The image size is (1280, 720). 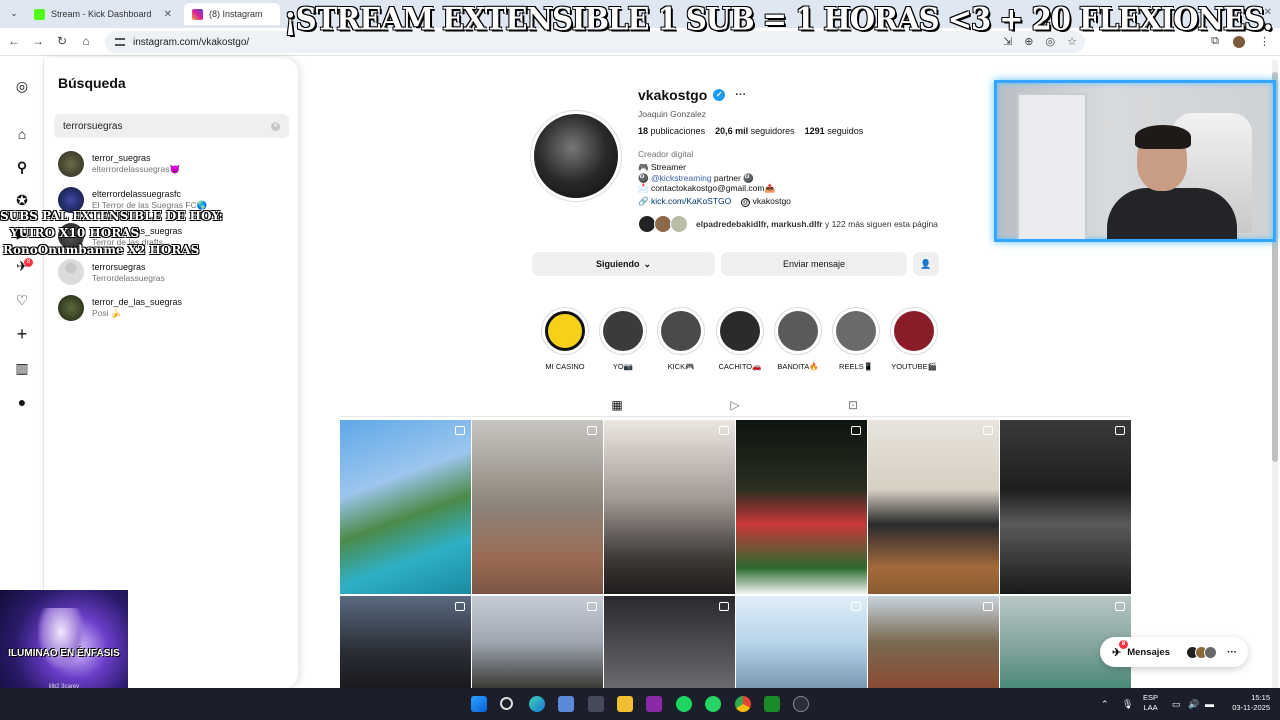 I want to click on highlight-item: CACHITO🚗, so click(x=740, y=339).